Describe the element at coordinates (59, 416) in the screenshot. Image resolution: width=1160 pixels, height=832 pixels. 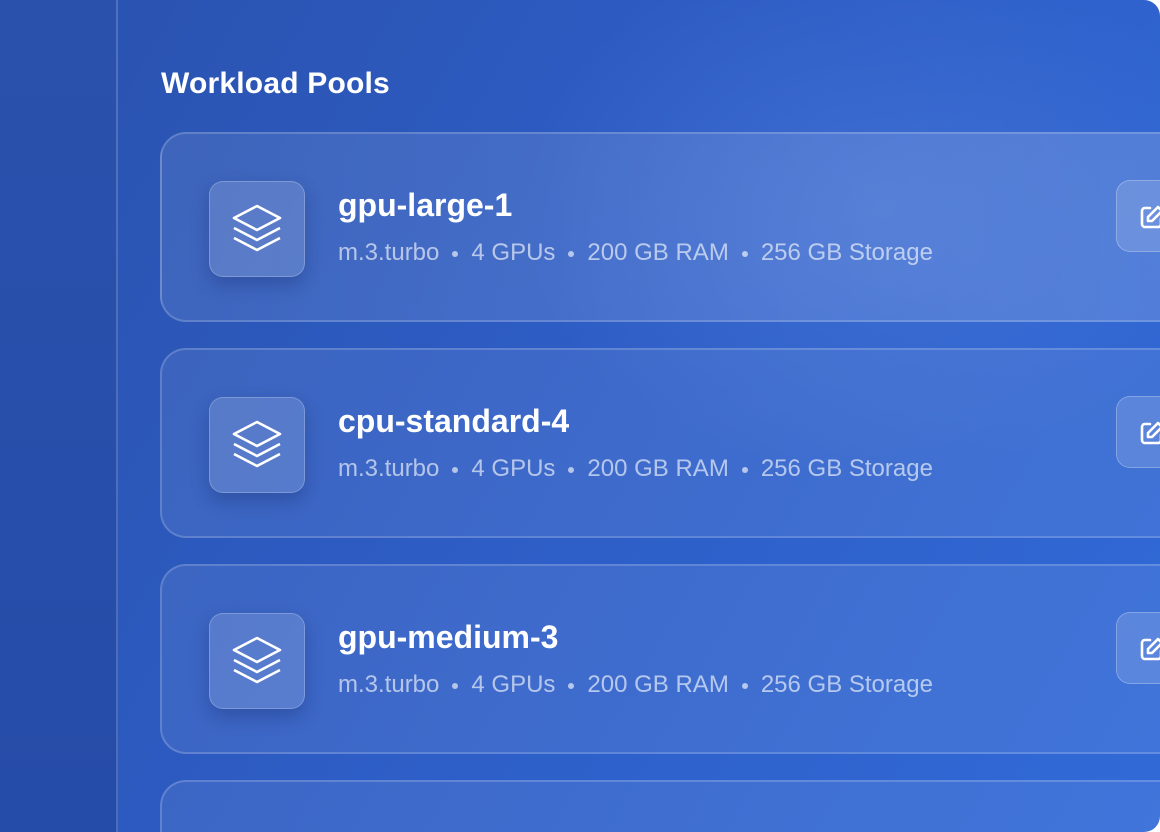
I see `sidebar-rail` at that location.